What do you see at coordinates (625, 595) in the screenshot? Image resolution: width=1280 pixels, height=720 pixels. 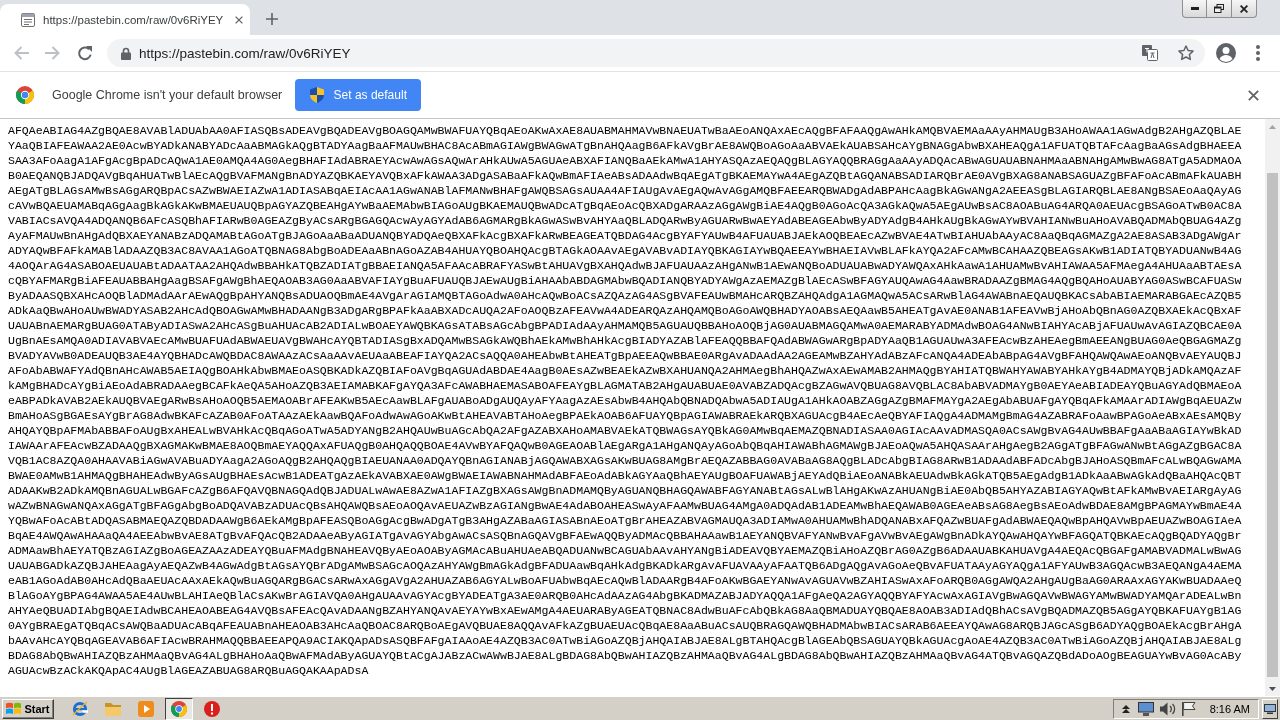 I see `text-line: BlAGoAYgBPAG4AWAA5AE4AUwBLAHIAeQBlACsAKwBrAGIAVQA0AHgAUAAvAGYAcgBYADEATgA3AE0ARQB0AHcAdAAzAG4AbgBKADMAZABJADYAQQA1AFgAeQA2AGYAQQBYAFYAcwAxAGIAVgBwAGQAVwBWAGYAMwBWADYAMQArADEALwBn` at bounding box center [625, 595].